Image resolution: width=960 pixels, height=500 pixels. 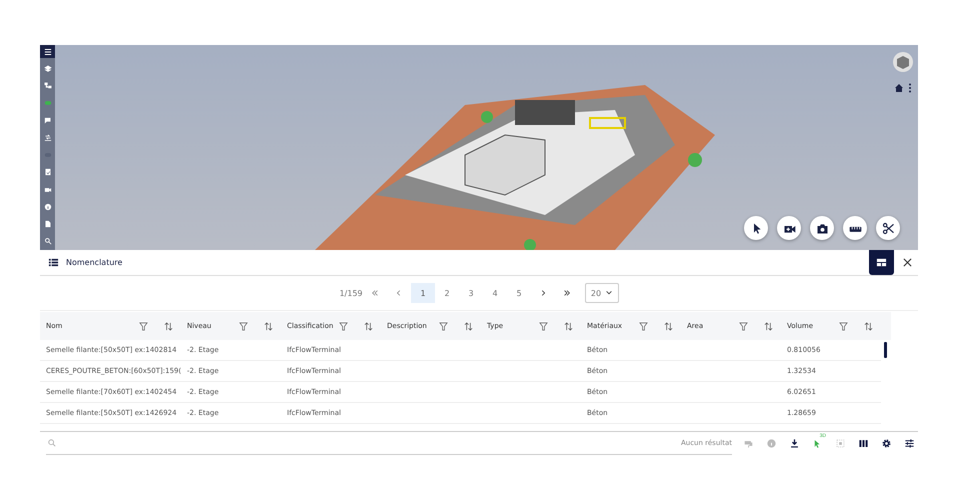 What do you see at coordinates (47, 137) in the screenshot?
I see `swap-icon` at bounding box center [47, 137].